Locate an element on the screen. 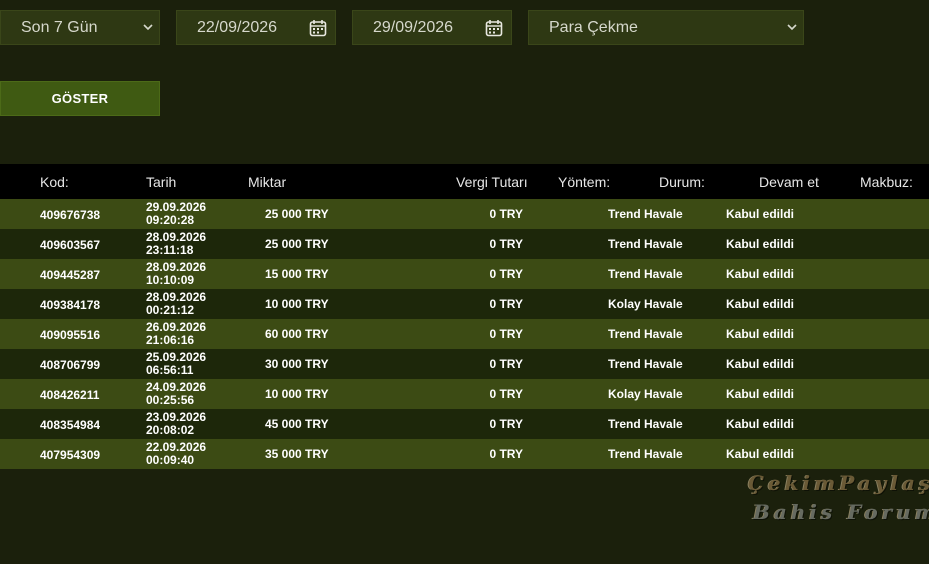 The image size is (929, 564). range-select-value: Son 7 Gün is located at coordinates (59, 27).